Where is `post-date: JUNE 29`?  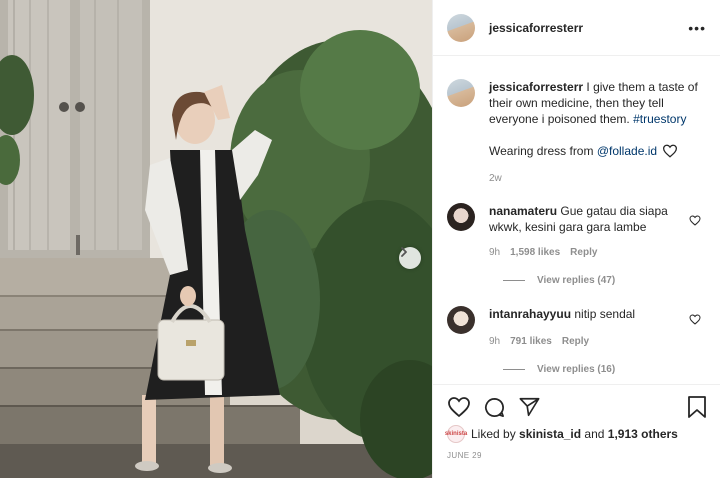 post-date: JUNE 29 is located at coordinates (577, 455).